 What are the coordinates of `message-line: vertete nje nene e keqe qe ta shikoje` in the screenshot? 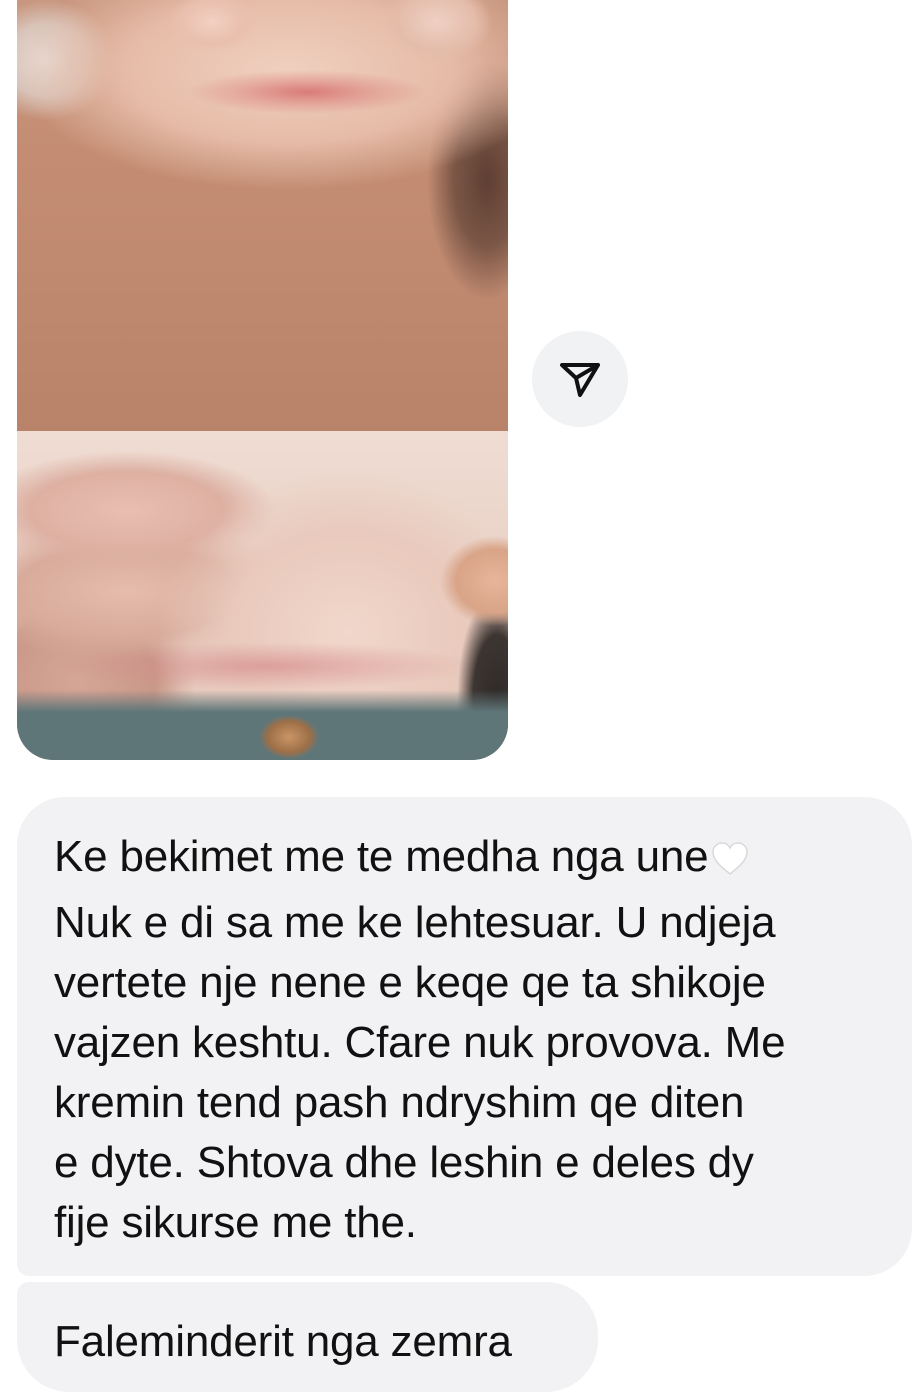 It's located at (410, 982).